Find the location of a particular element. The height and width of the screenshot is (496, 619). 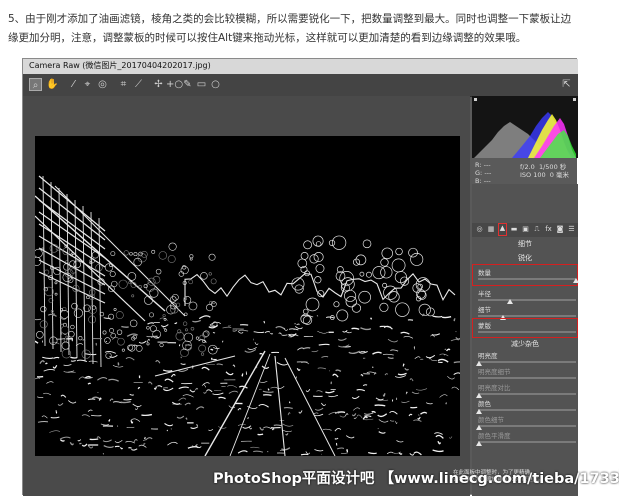

detail-label: 细节 is located at coordinates (484, 310).